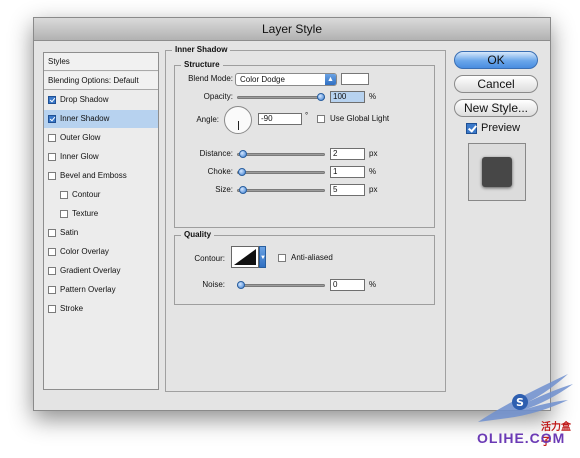  I want to click on preview-thumbnail, so click(497, 172).